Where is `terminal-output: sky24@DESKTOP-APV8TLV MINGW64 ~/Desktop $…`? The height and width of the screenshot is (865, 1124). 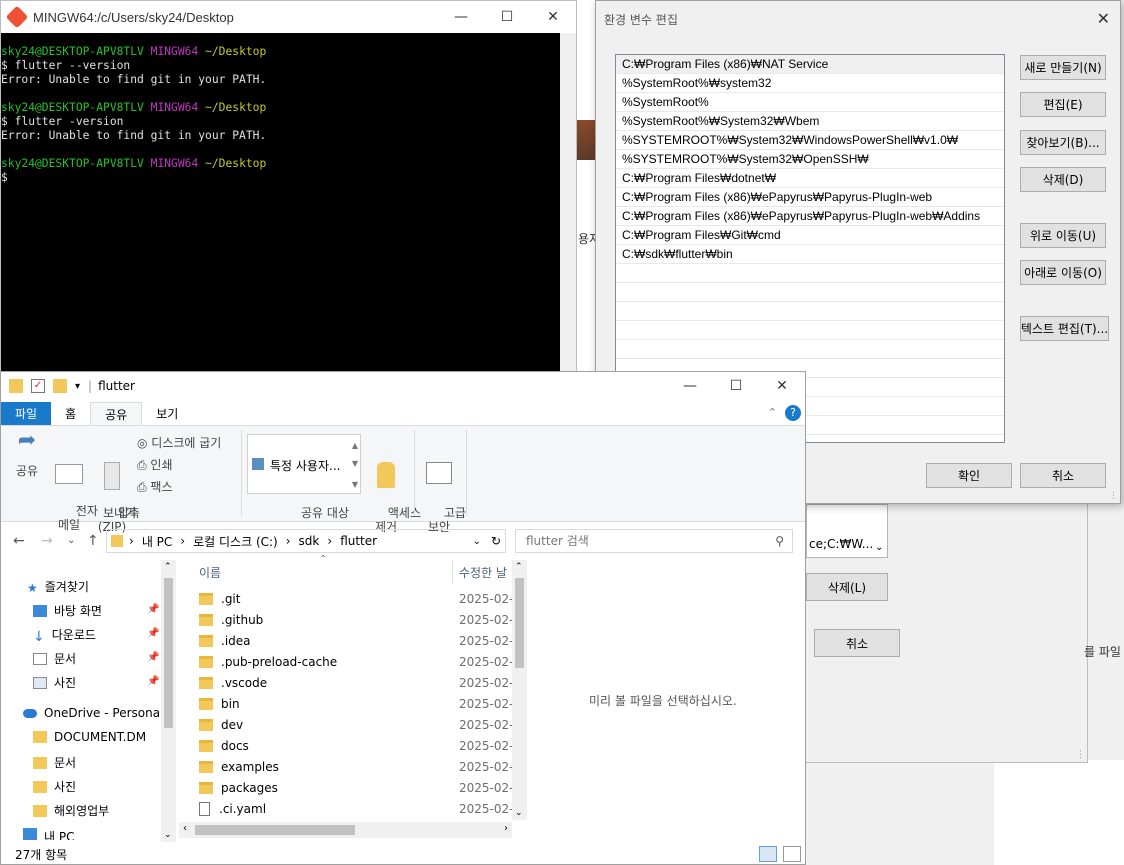 terminal-output: sky24@DESKTOP-APV8TLV MINGW64 ~/Desktop $… is located at coordinates (288, 109).